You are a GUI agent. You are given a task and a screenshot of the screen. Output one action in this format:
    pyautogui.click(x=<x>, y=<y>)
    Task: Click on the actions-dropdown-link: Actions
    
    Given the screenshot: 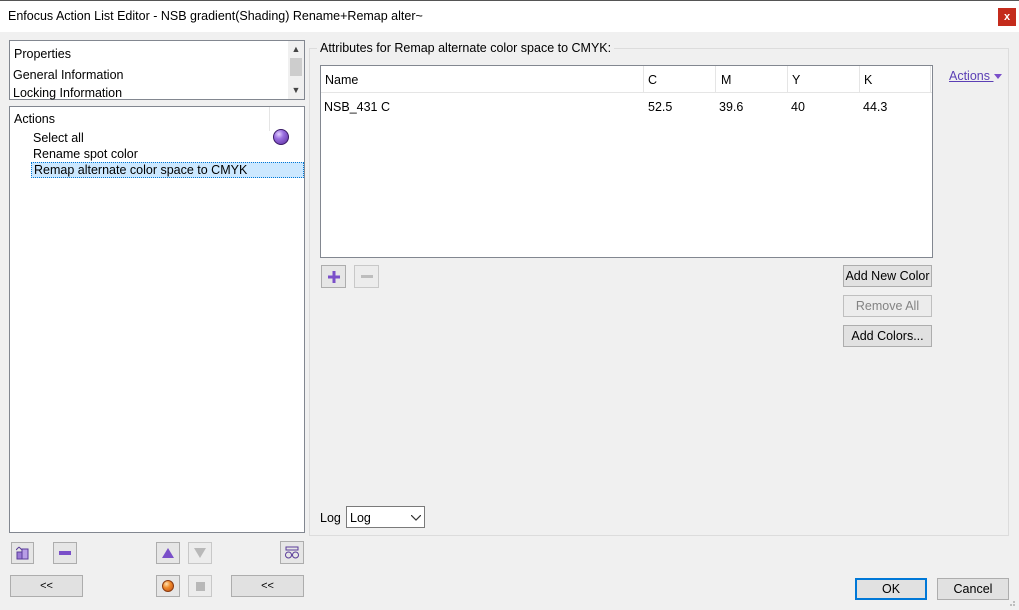 What is the action you would take?
    pyautogui.click(x=976, y=76)
    